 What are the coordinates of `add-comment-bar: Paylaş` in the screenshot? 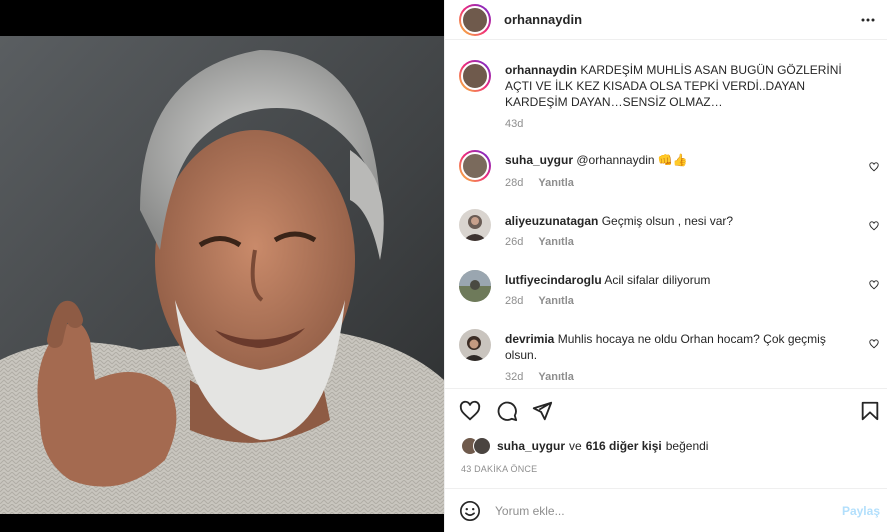 It's located at (666, 510).